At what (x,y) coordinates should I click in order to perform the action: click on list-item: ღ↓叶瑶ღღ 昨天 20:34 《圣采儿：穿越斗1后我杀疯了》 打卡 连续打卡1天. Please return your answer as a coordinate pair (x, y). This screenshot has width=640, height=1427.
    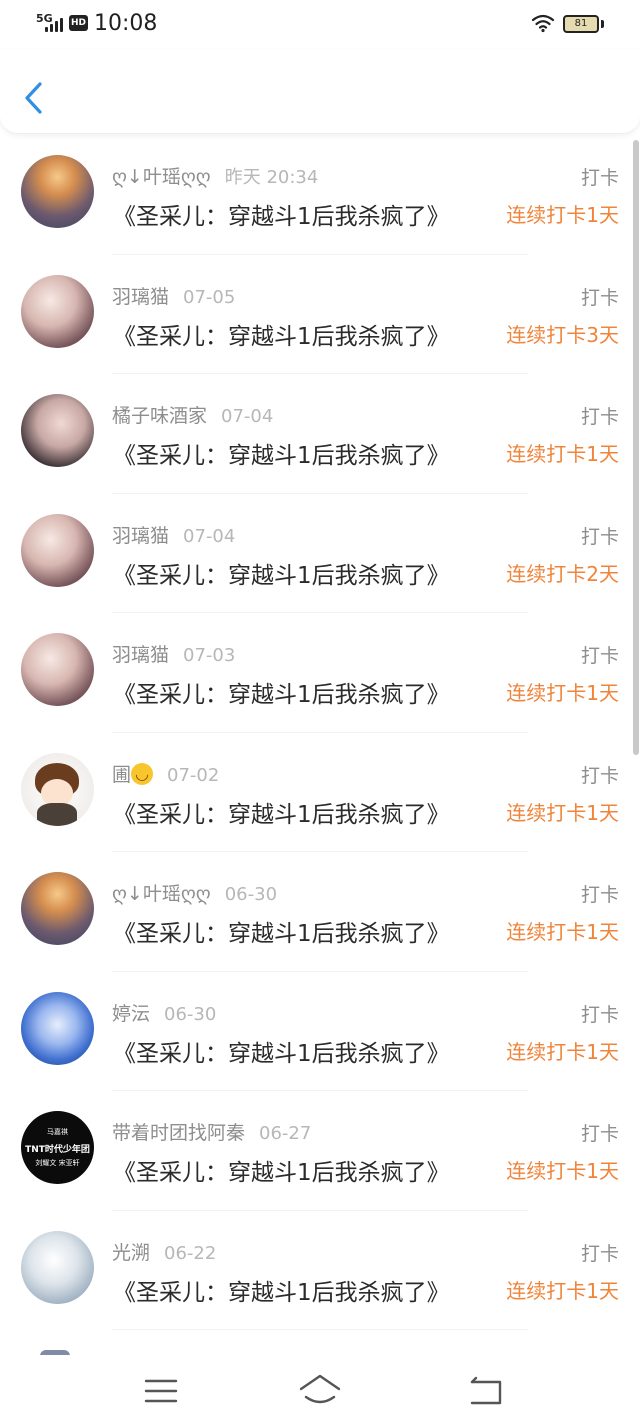
    Looking at the image, I should click on (320, 195).